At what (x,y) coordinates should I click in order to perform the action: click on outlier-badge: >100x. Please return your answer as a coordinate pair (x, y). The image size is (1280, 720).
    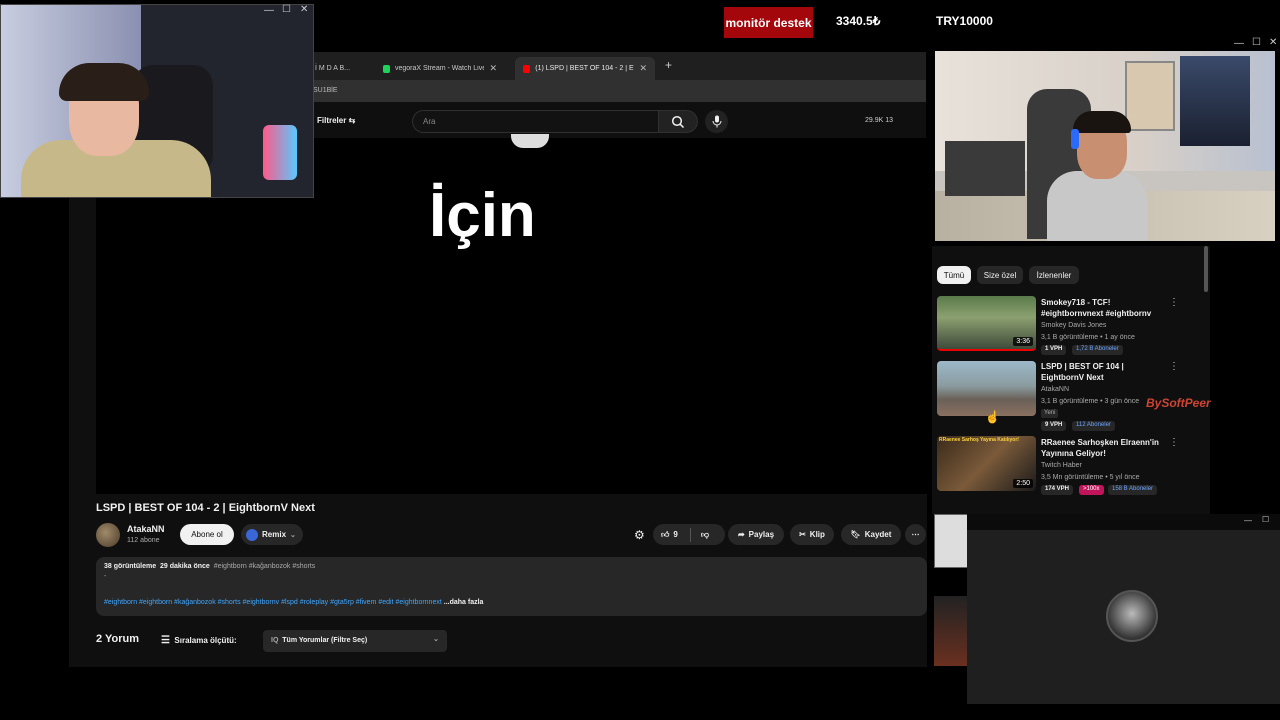
    Looking at the image, I should click on (1091, 490).